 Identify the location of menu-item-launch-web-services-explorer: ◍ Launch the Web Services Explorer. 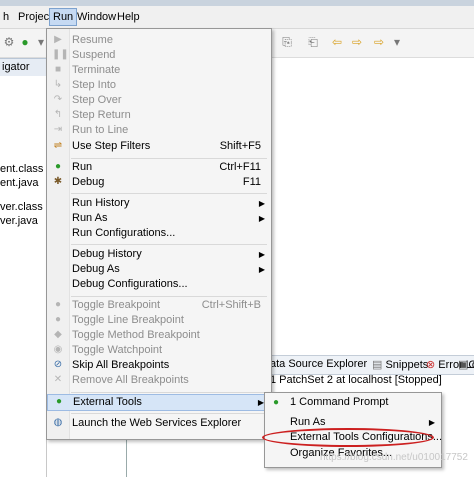
(159, 423).